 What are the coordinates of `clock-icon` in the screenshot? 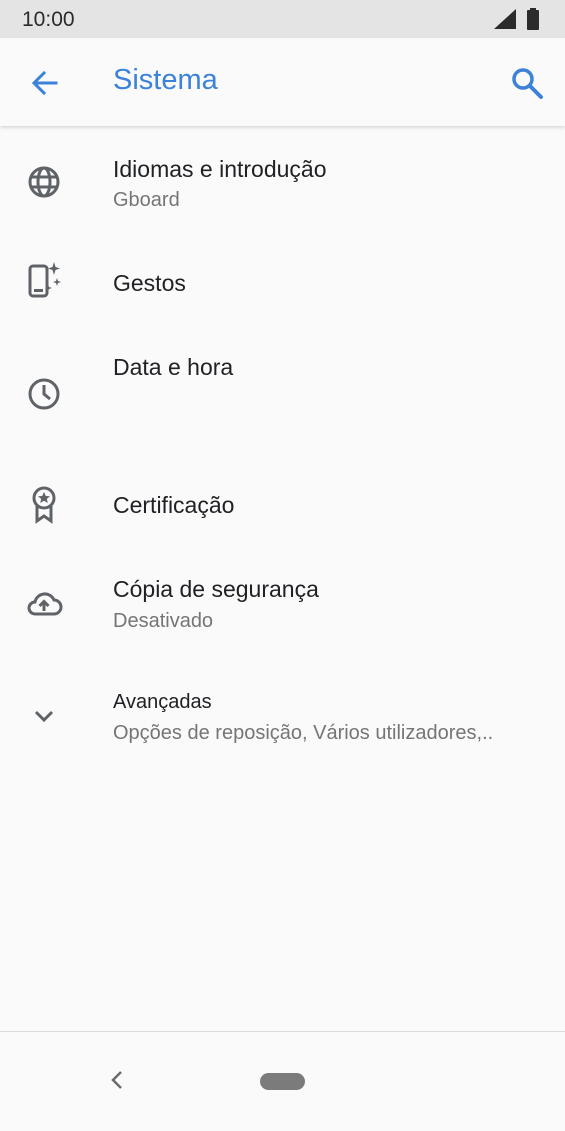 It's located at (44, 394).